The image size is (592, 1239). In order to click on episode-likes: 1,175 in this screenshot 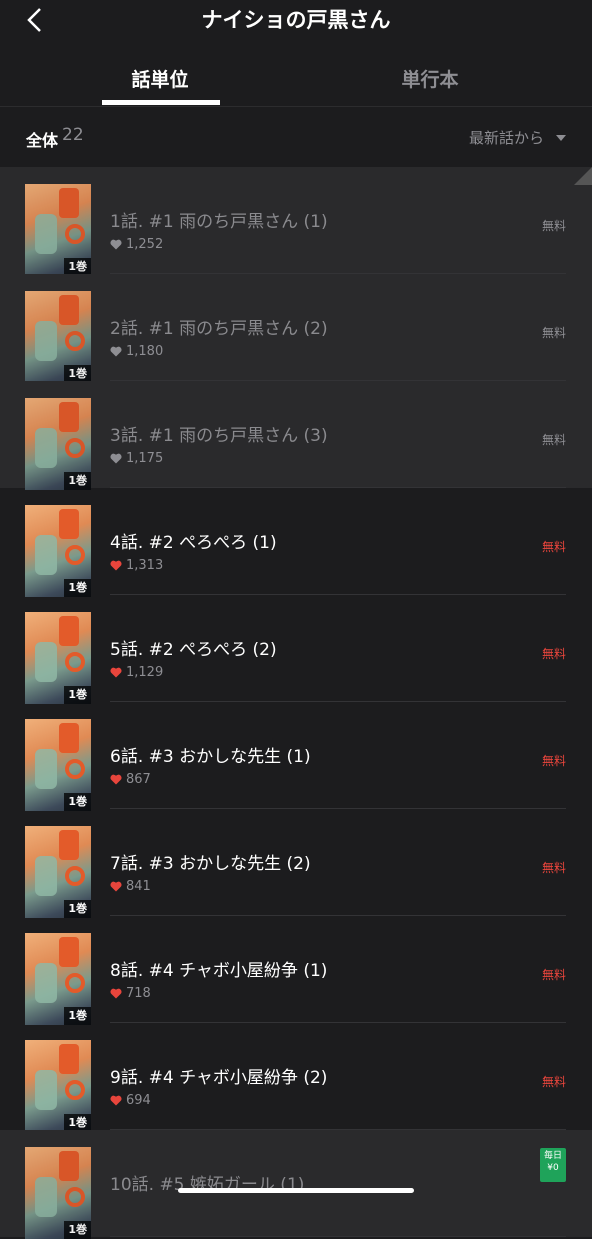, I will do `click(136, 458)`.